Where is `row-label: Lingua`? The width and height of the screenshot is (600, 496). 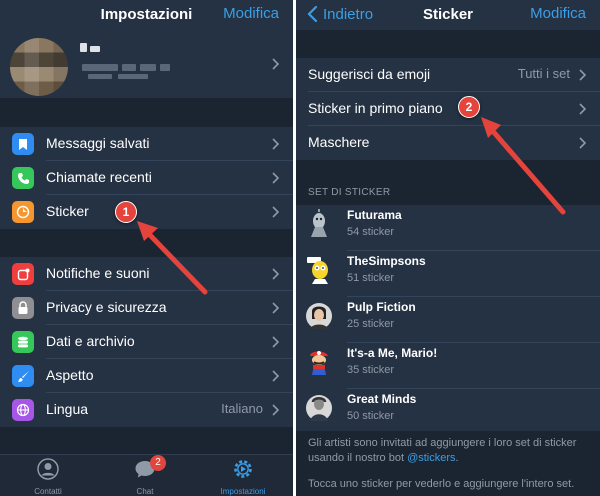 row-label: Lingua is located at coordinates (67, 409).